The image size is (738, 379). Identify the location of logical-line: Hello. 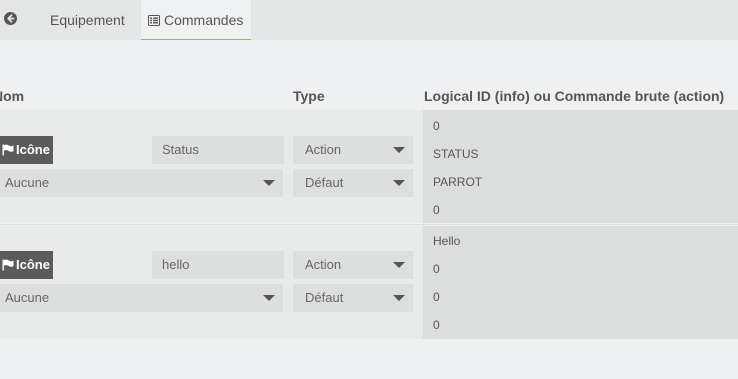
(447, 241).